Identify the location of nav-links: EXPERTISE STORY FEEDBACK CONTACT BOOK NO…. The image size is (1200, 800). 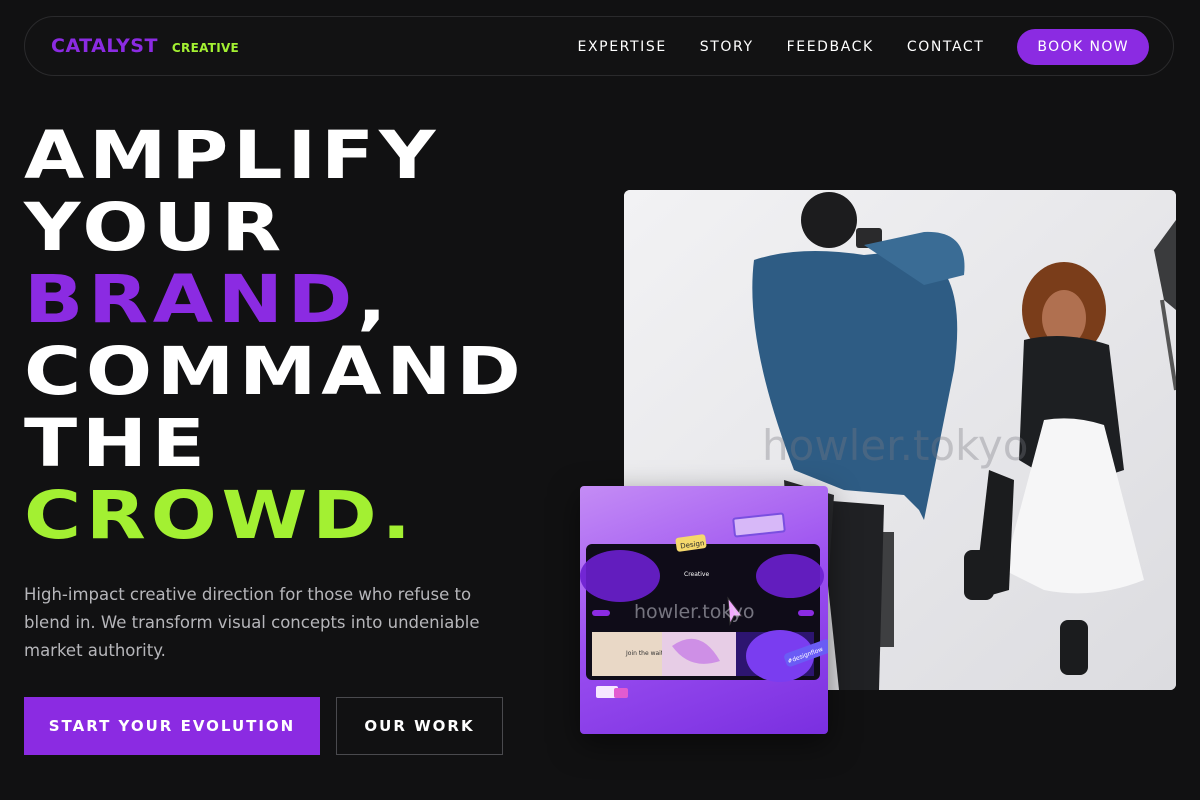
(863, 47).